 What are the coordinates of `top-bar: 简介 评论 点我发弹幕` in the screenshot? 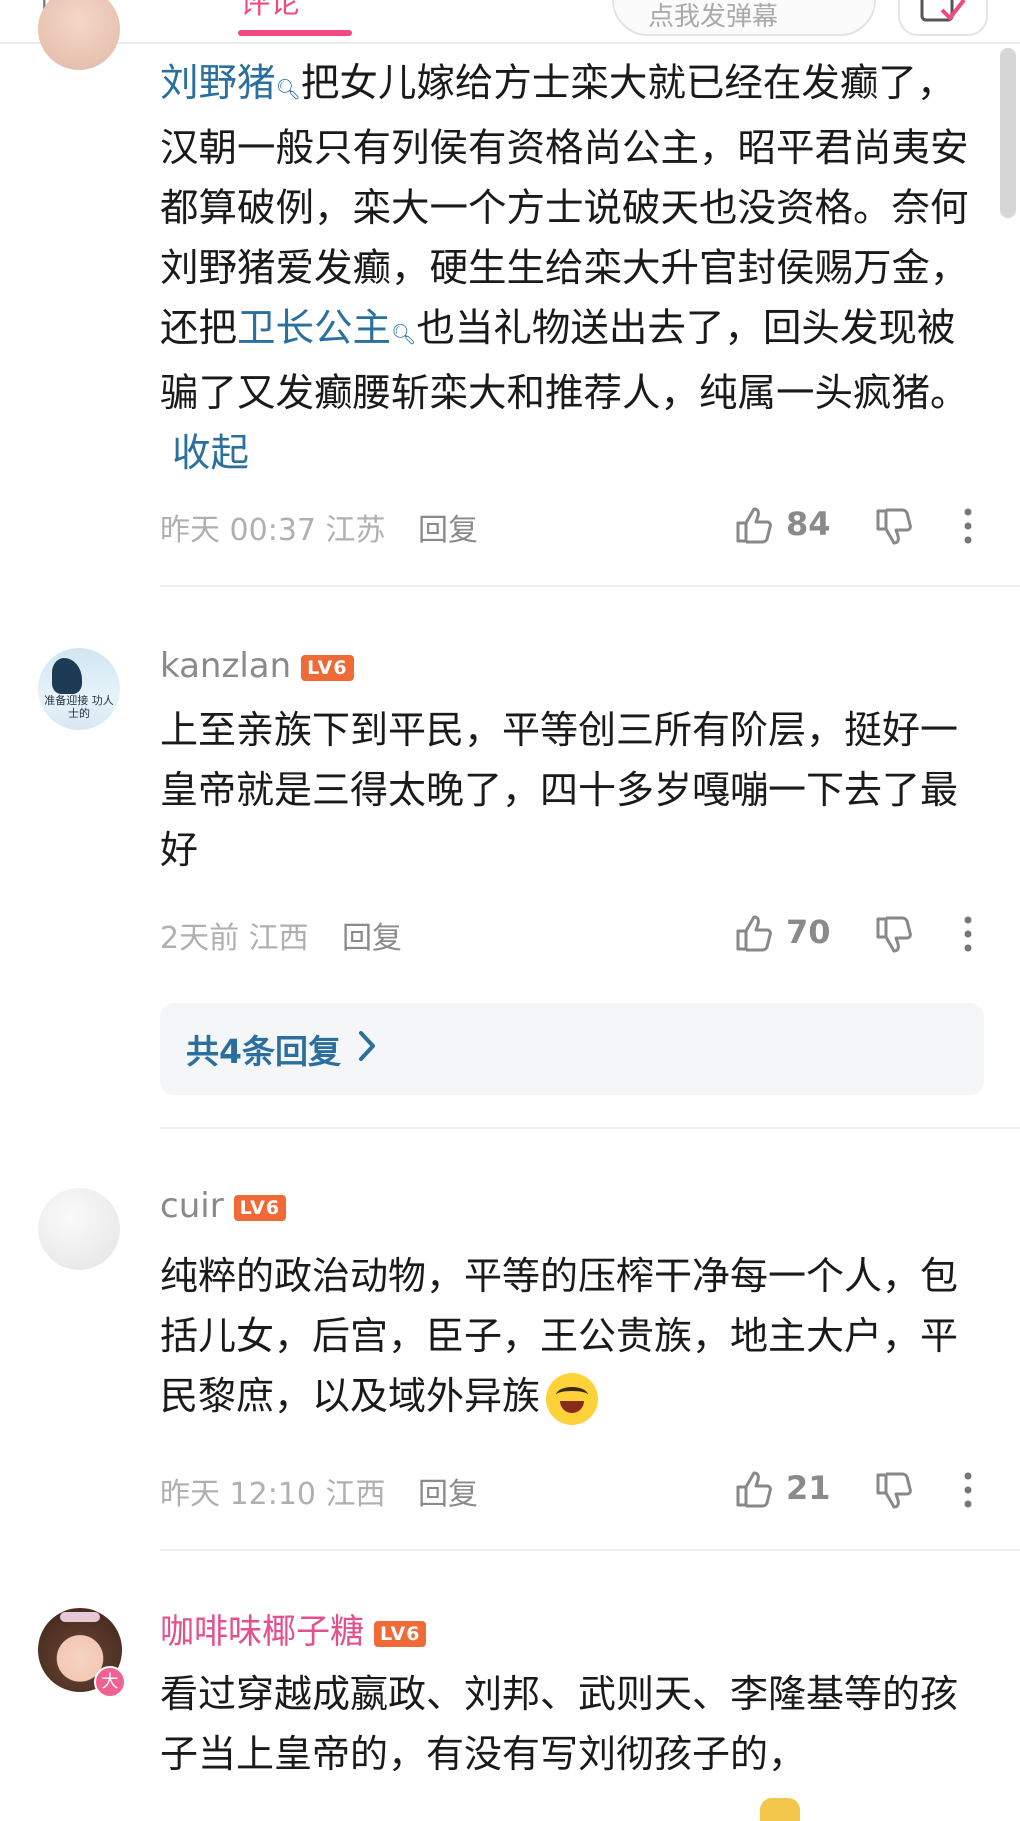 It's located at (510, 21).